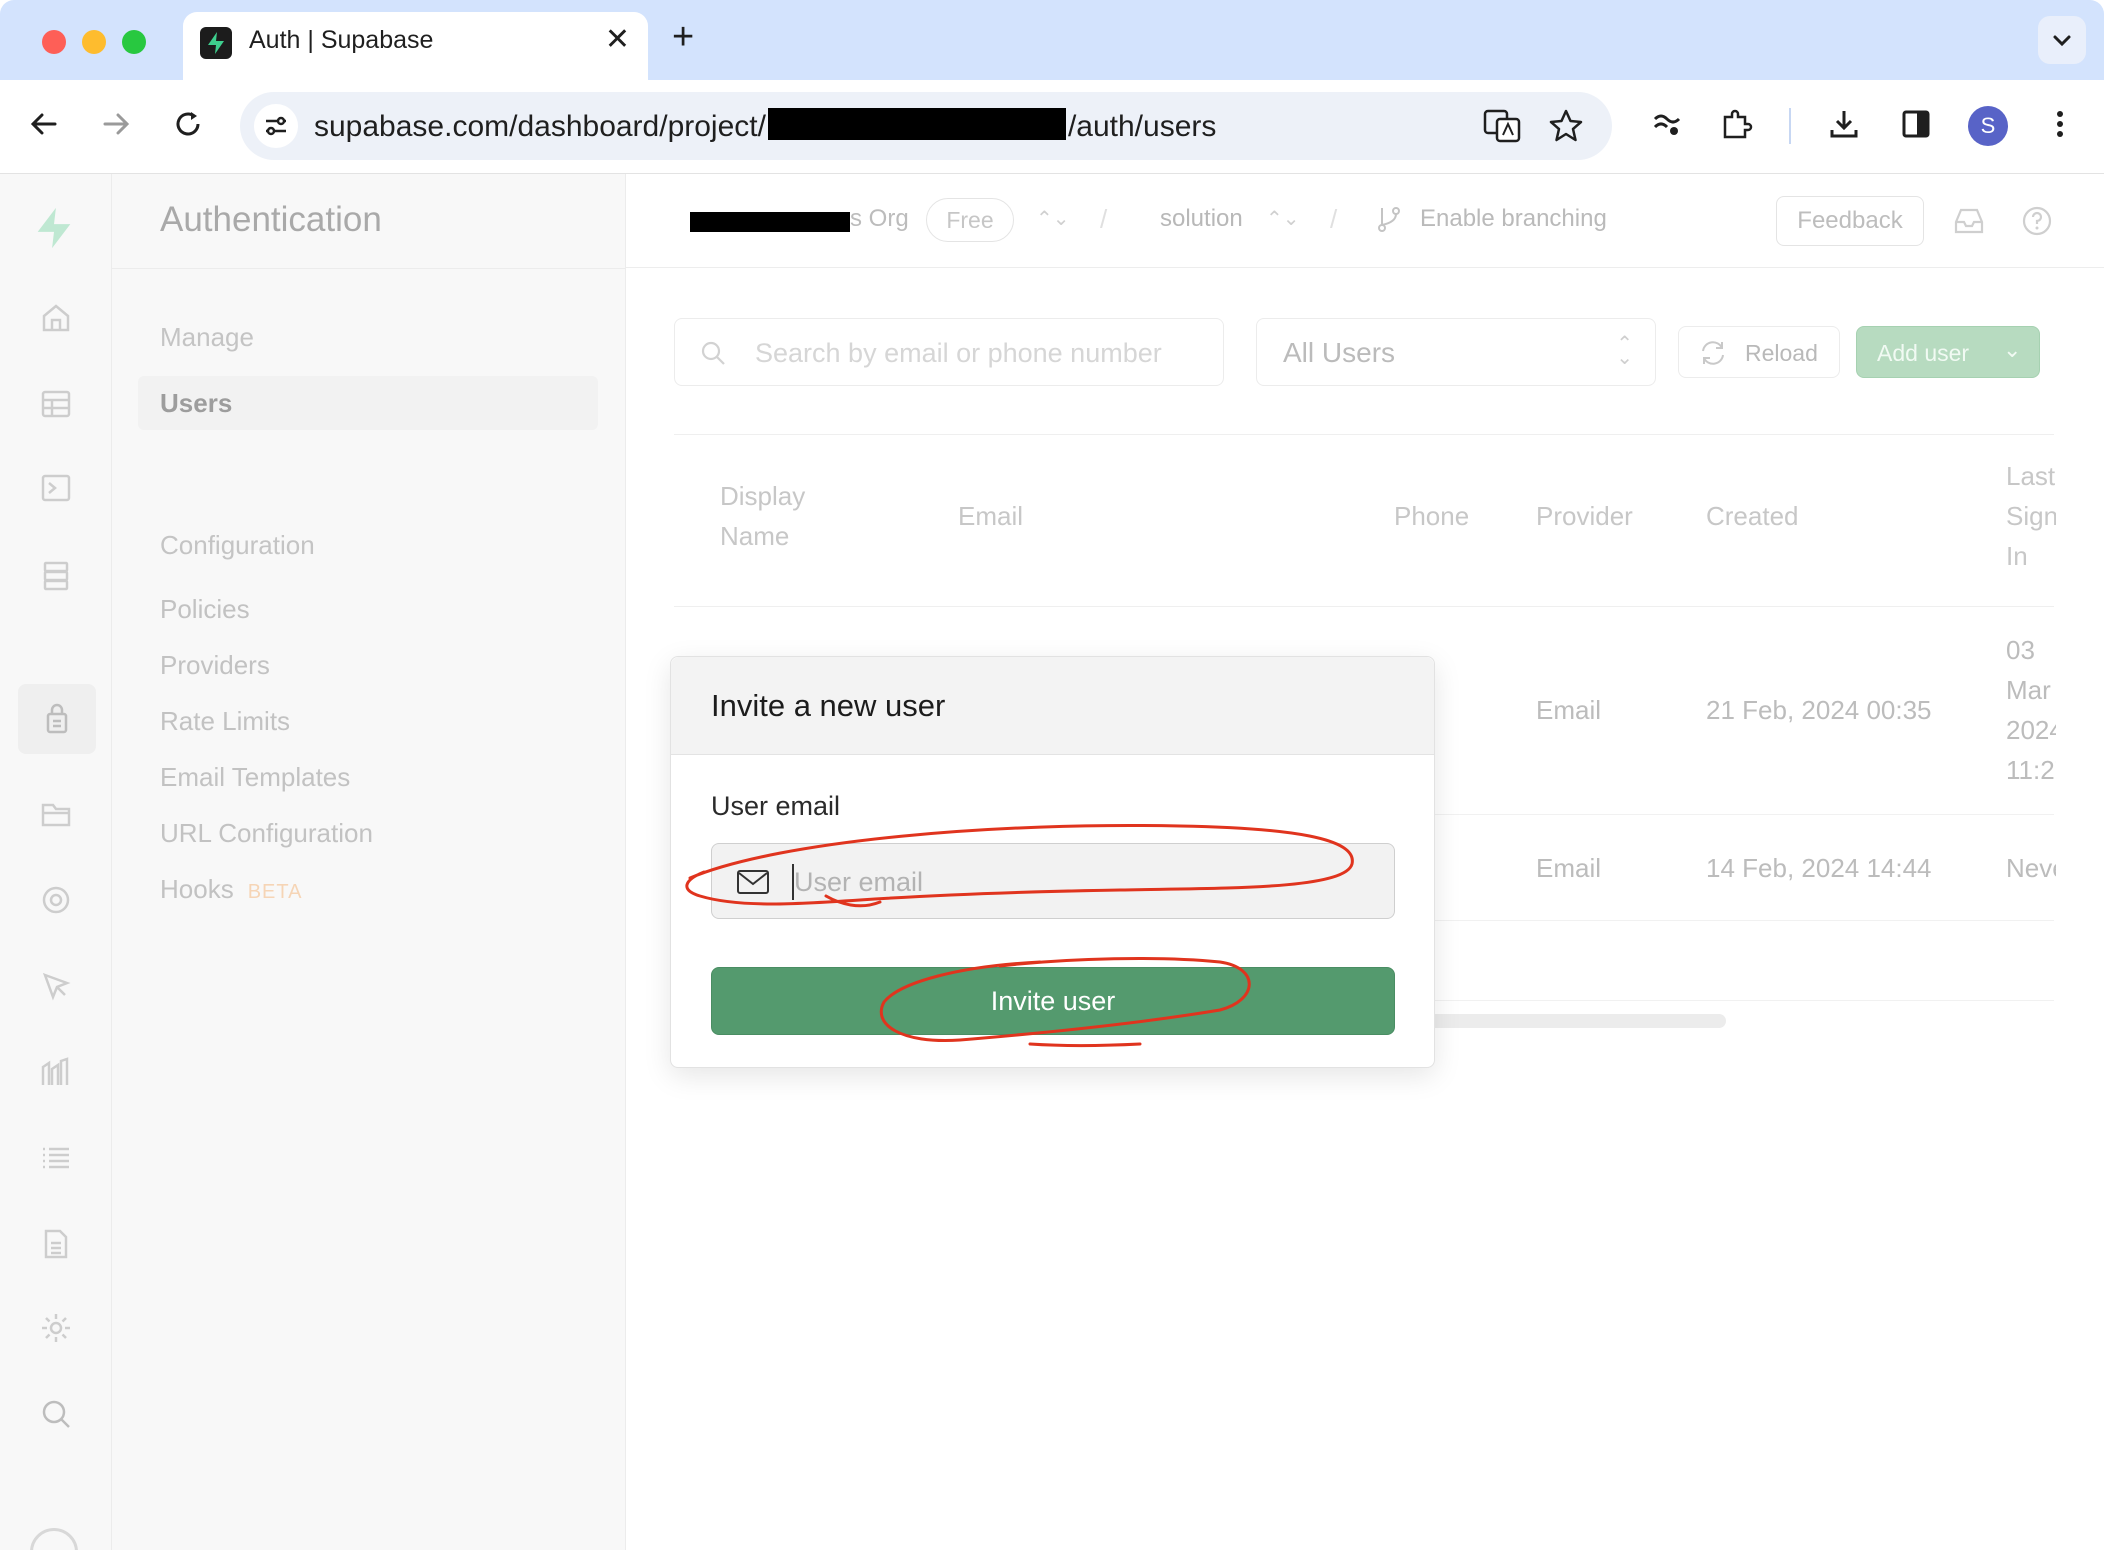 The image size is (2104, 1550). I want to click on extensions-puzzle-icon, so click(1736, 124).